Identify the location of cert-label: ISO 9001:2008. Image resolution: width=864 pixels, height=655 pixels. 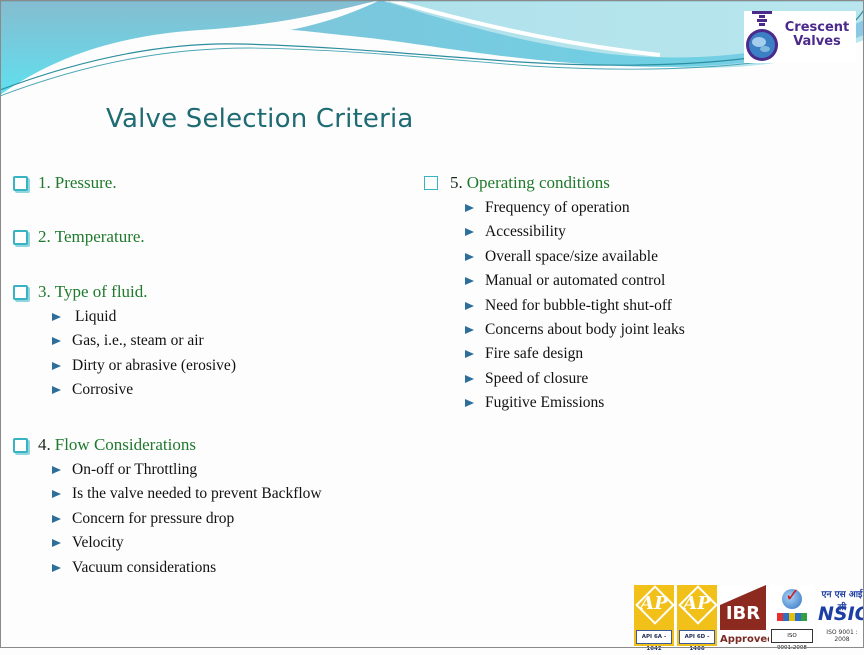
(792, 640).